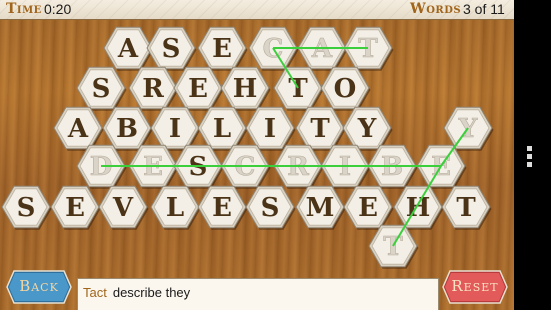  I want to click on back-button: Back, so click(39, 287).